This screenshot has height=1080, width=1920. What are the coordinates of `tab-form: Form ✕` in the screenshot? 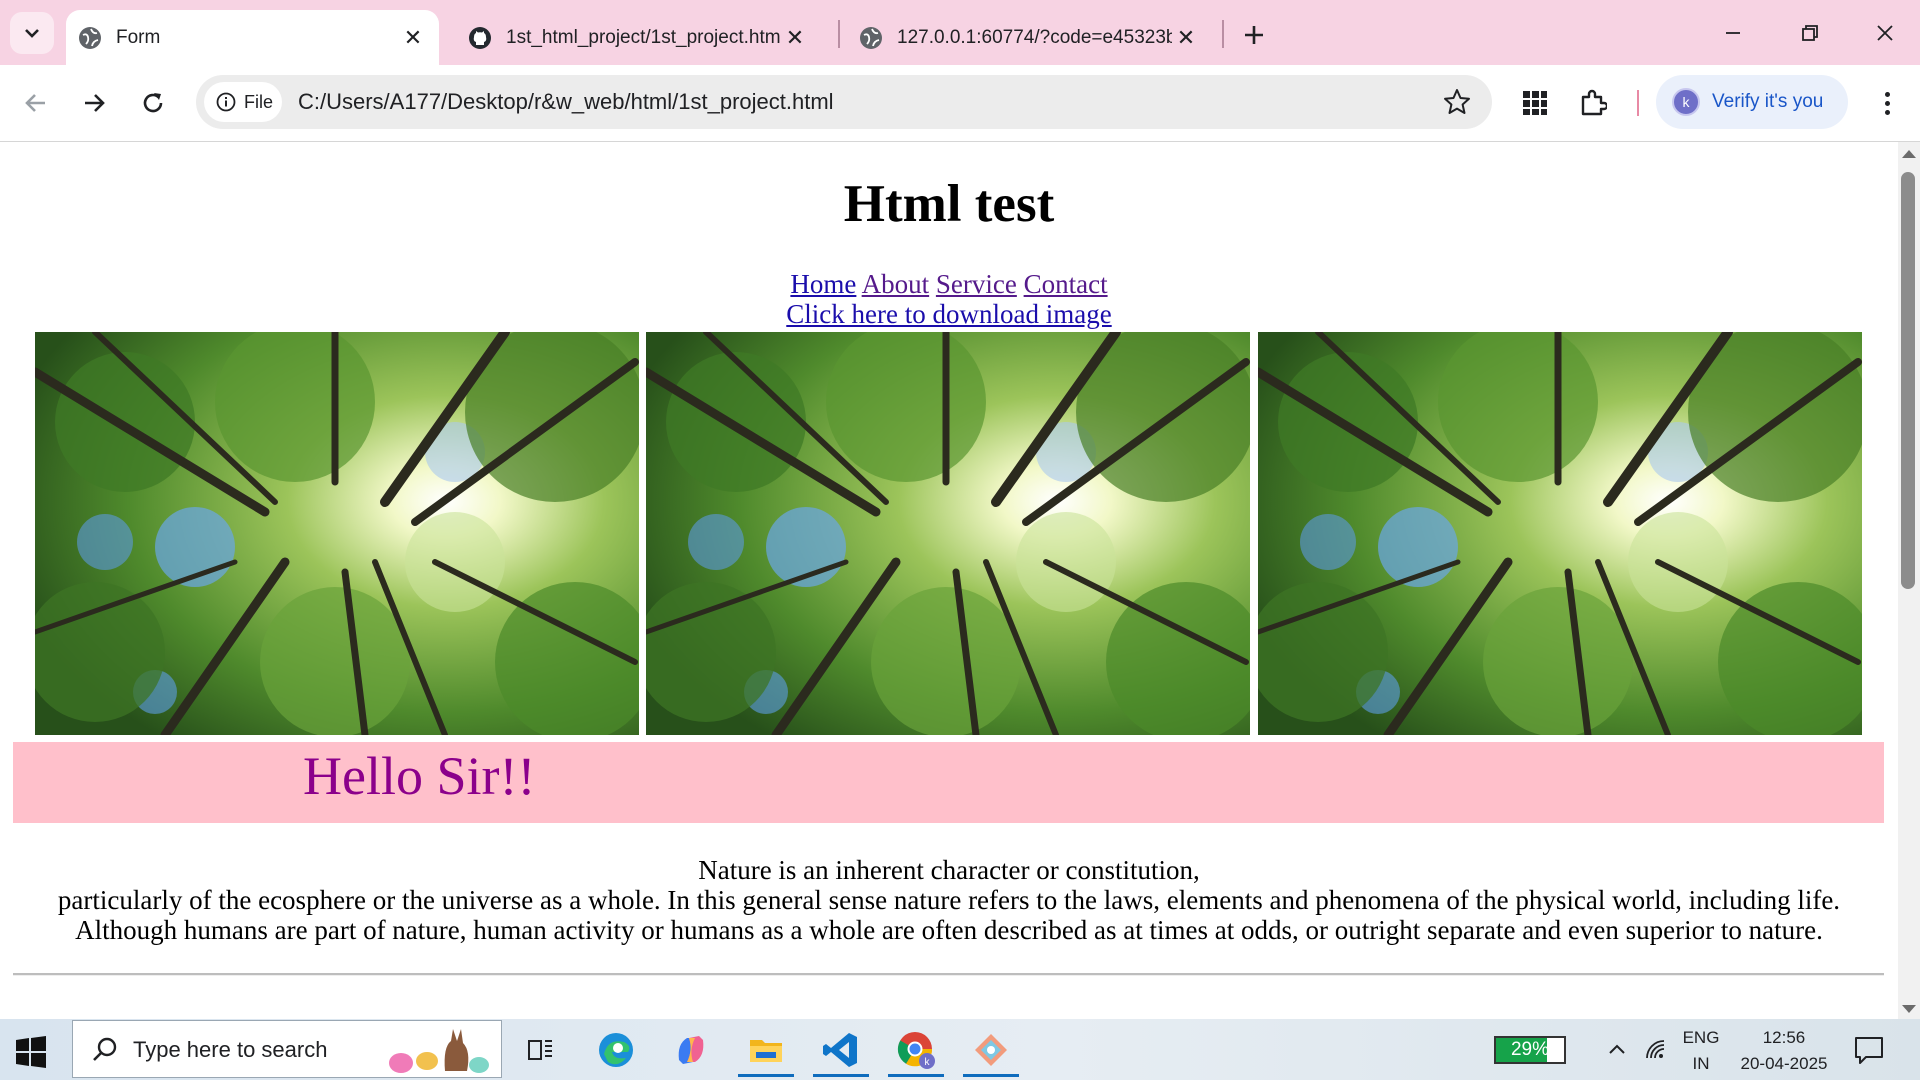 It's located at (252, 37).